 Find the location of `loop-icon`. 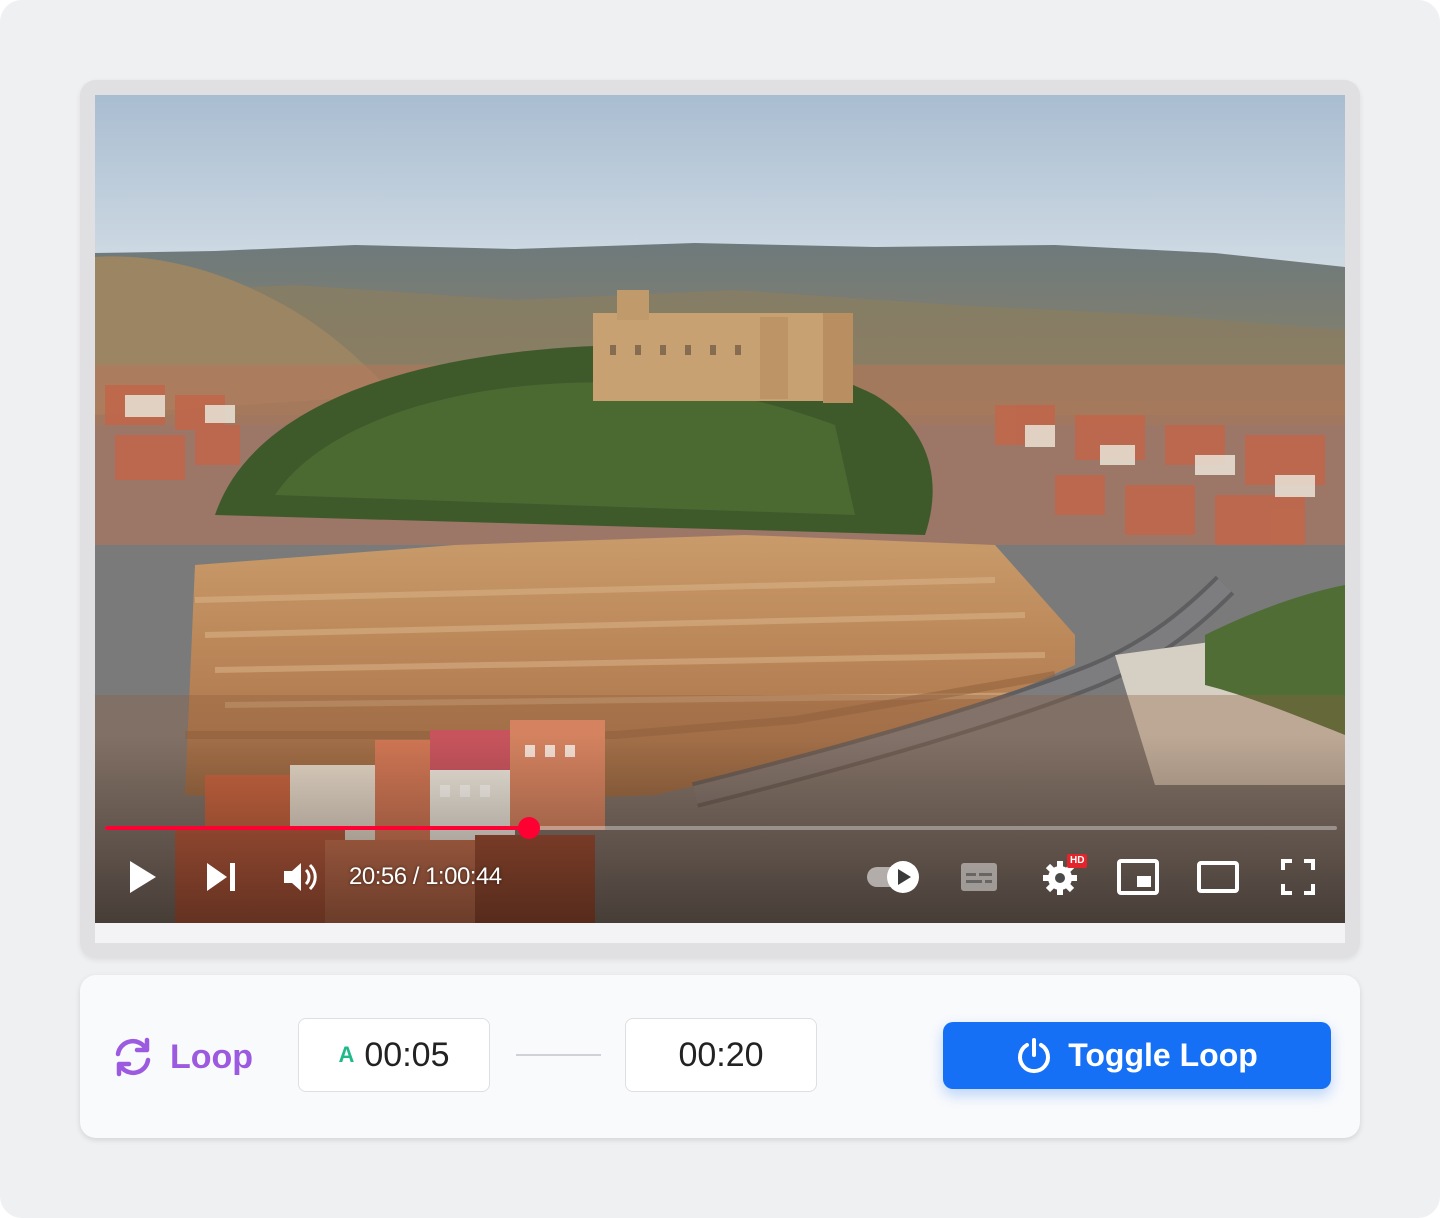

loop-icon is located at coordinates (133, 1057).